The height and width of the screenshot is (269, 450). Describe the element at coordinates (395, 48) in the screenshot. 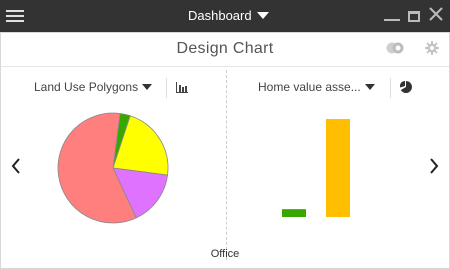

I see `toggle-chart-icon` at that location.